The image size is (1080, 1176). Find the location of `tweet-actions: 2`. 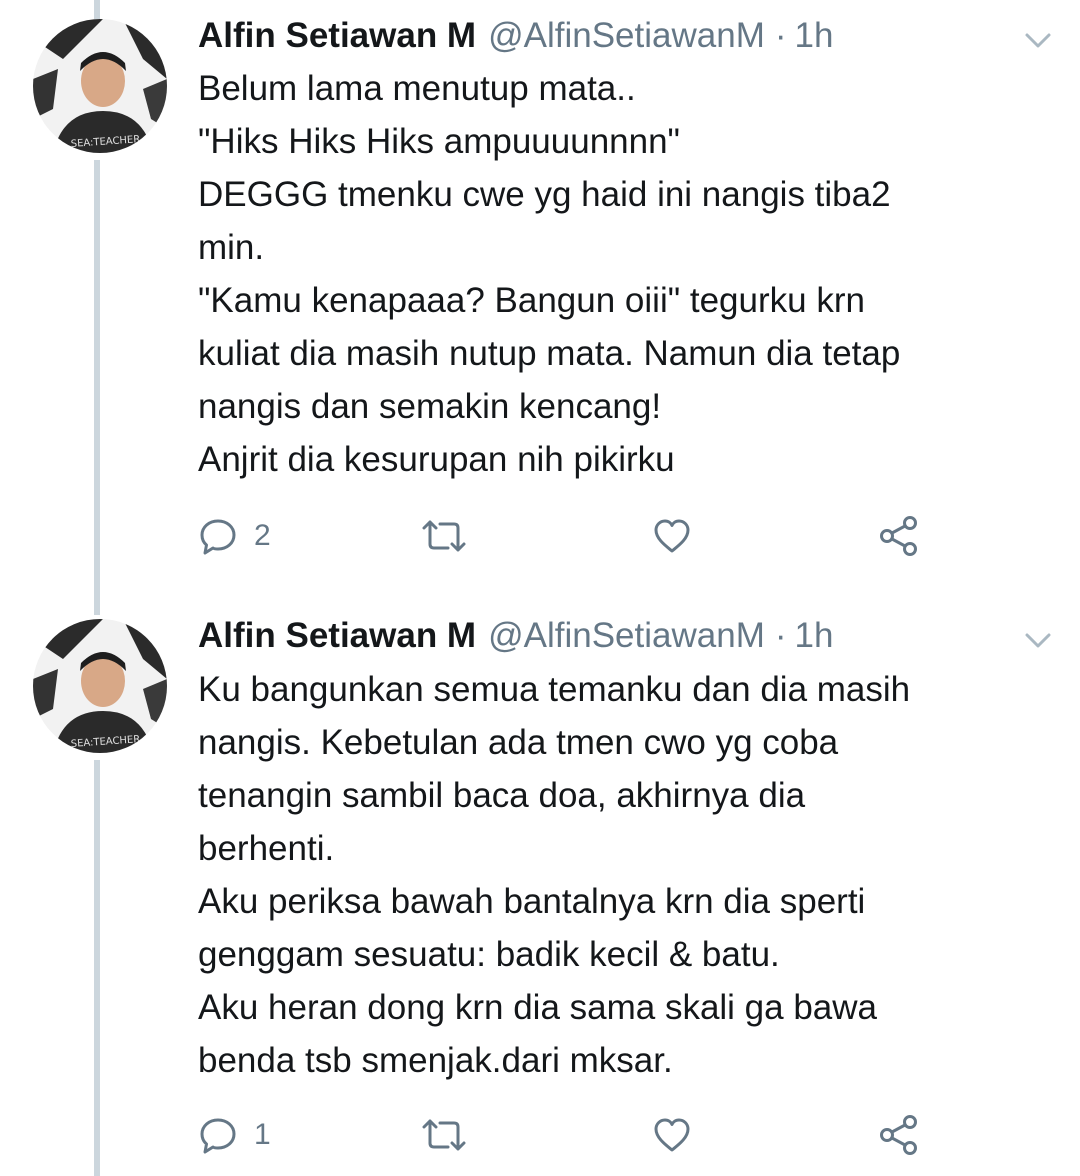

tweet-actions: 2 is located at coordinates (540, 536).